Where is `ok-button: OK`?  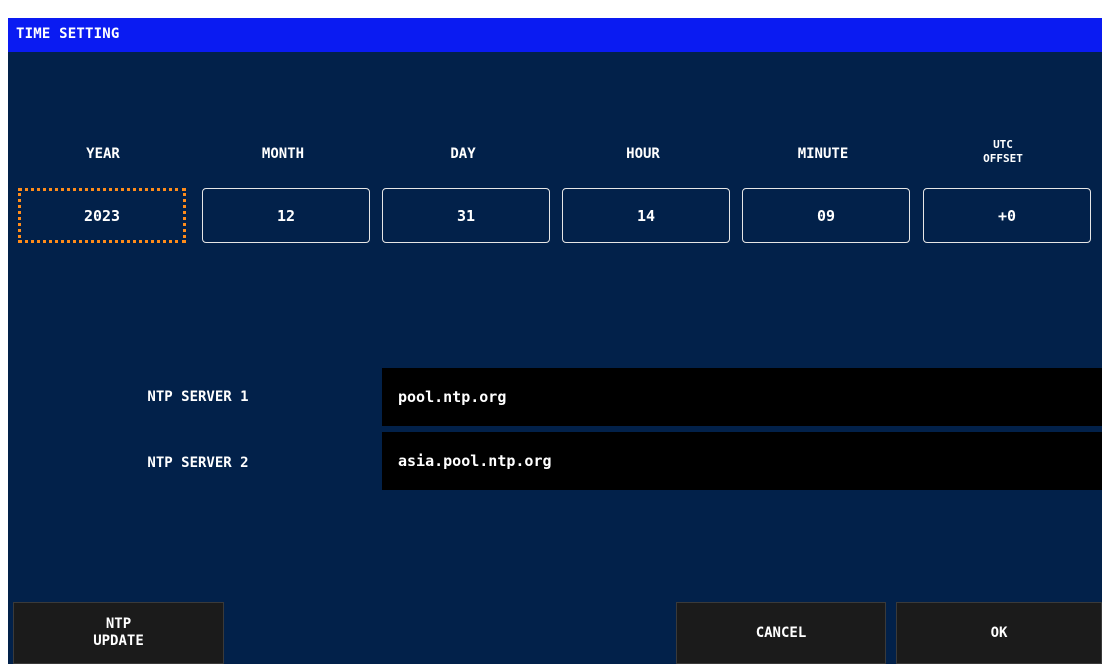 ok-button: OK is located at coordinates (999, 633).